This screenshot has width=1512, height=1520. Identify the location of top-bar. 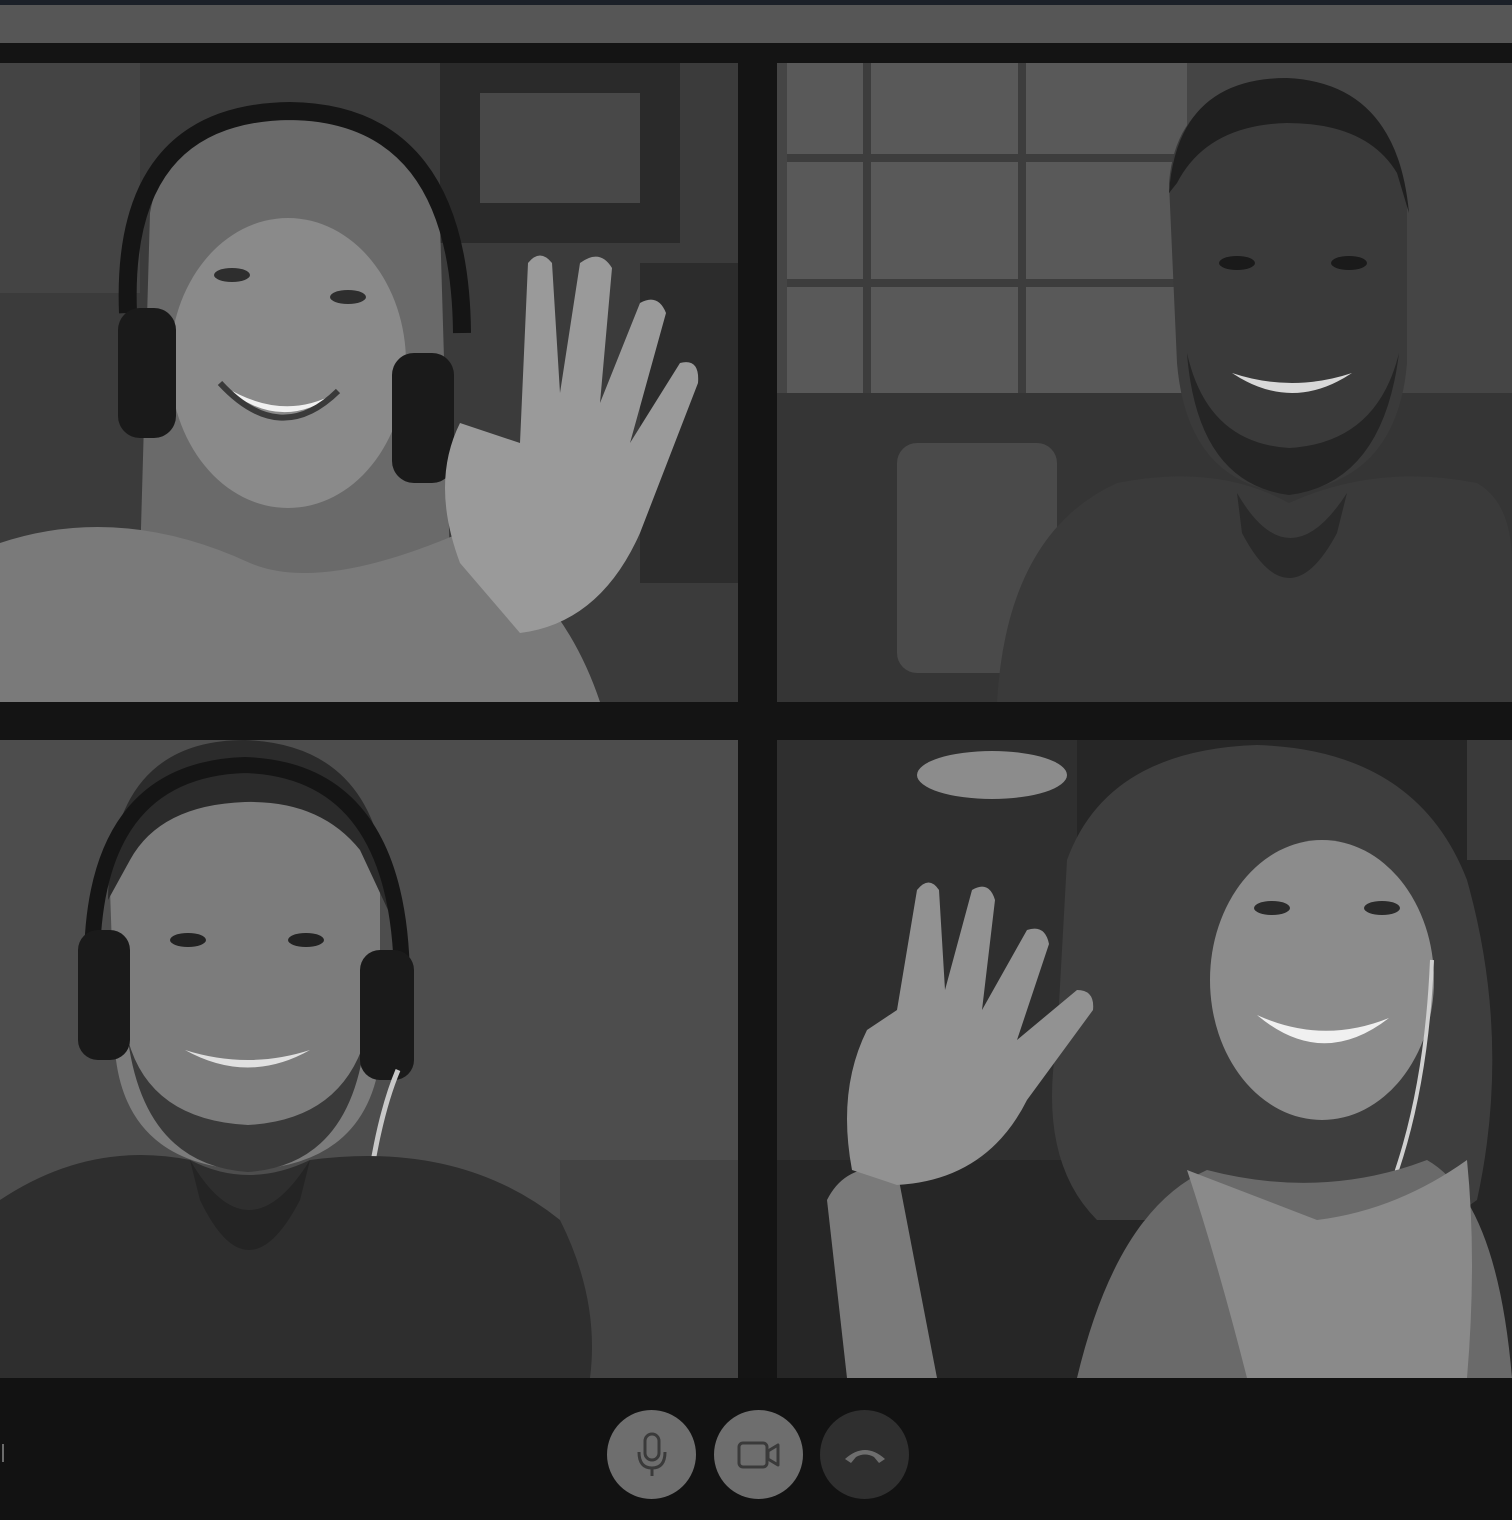
(756, 24).